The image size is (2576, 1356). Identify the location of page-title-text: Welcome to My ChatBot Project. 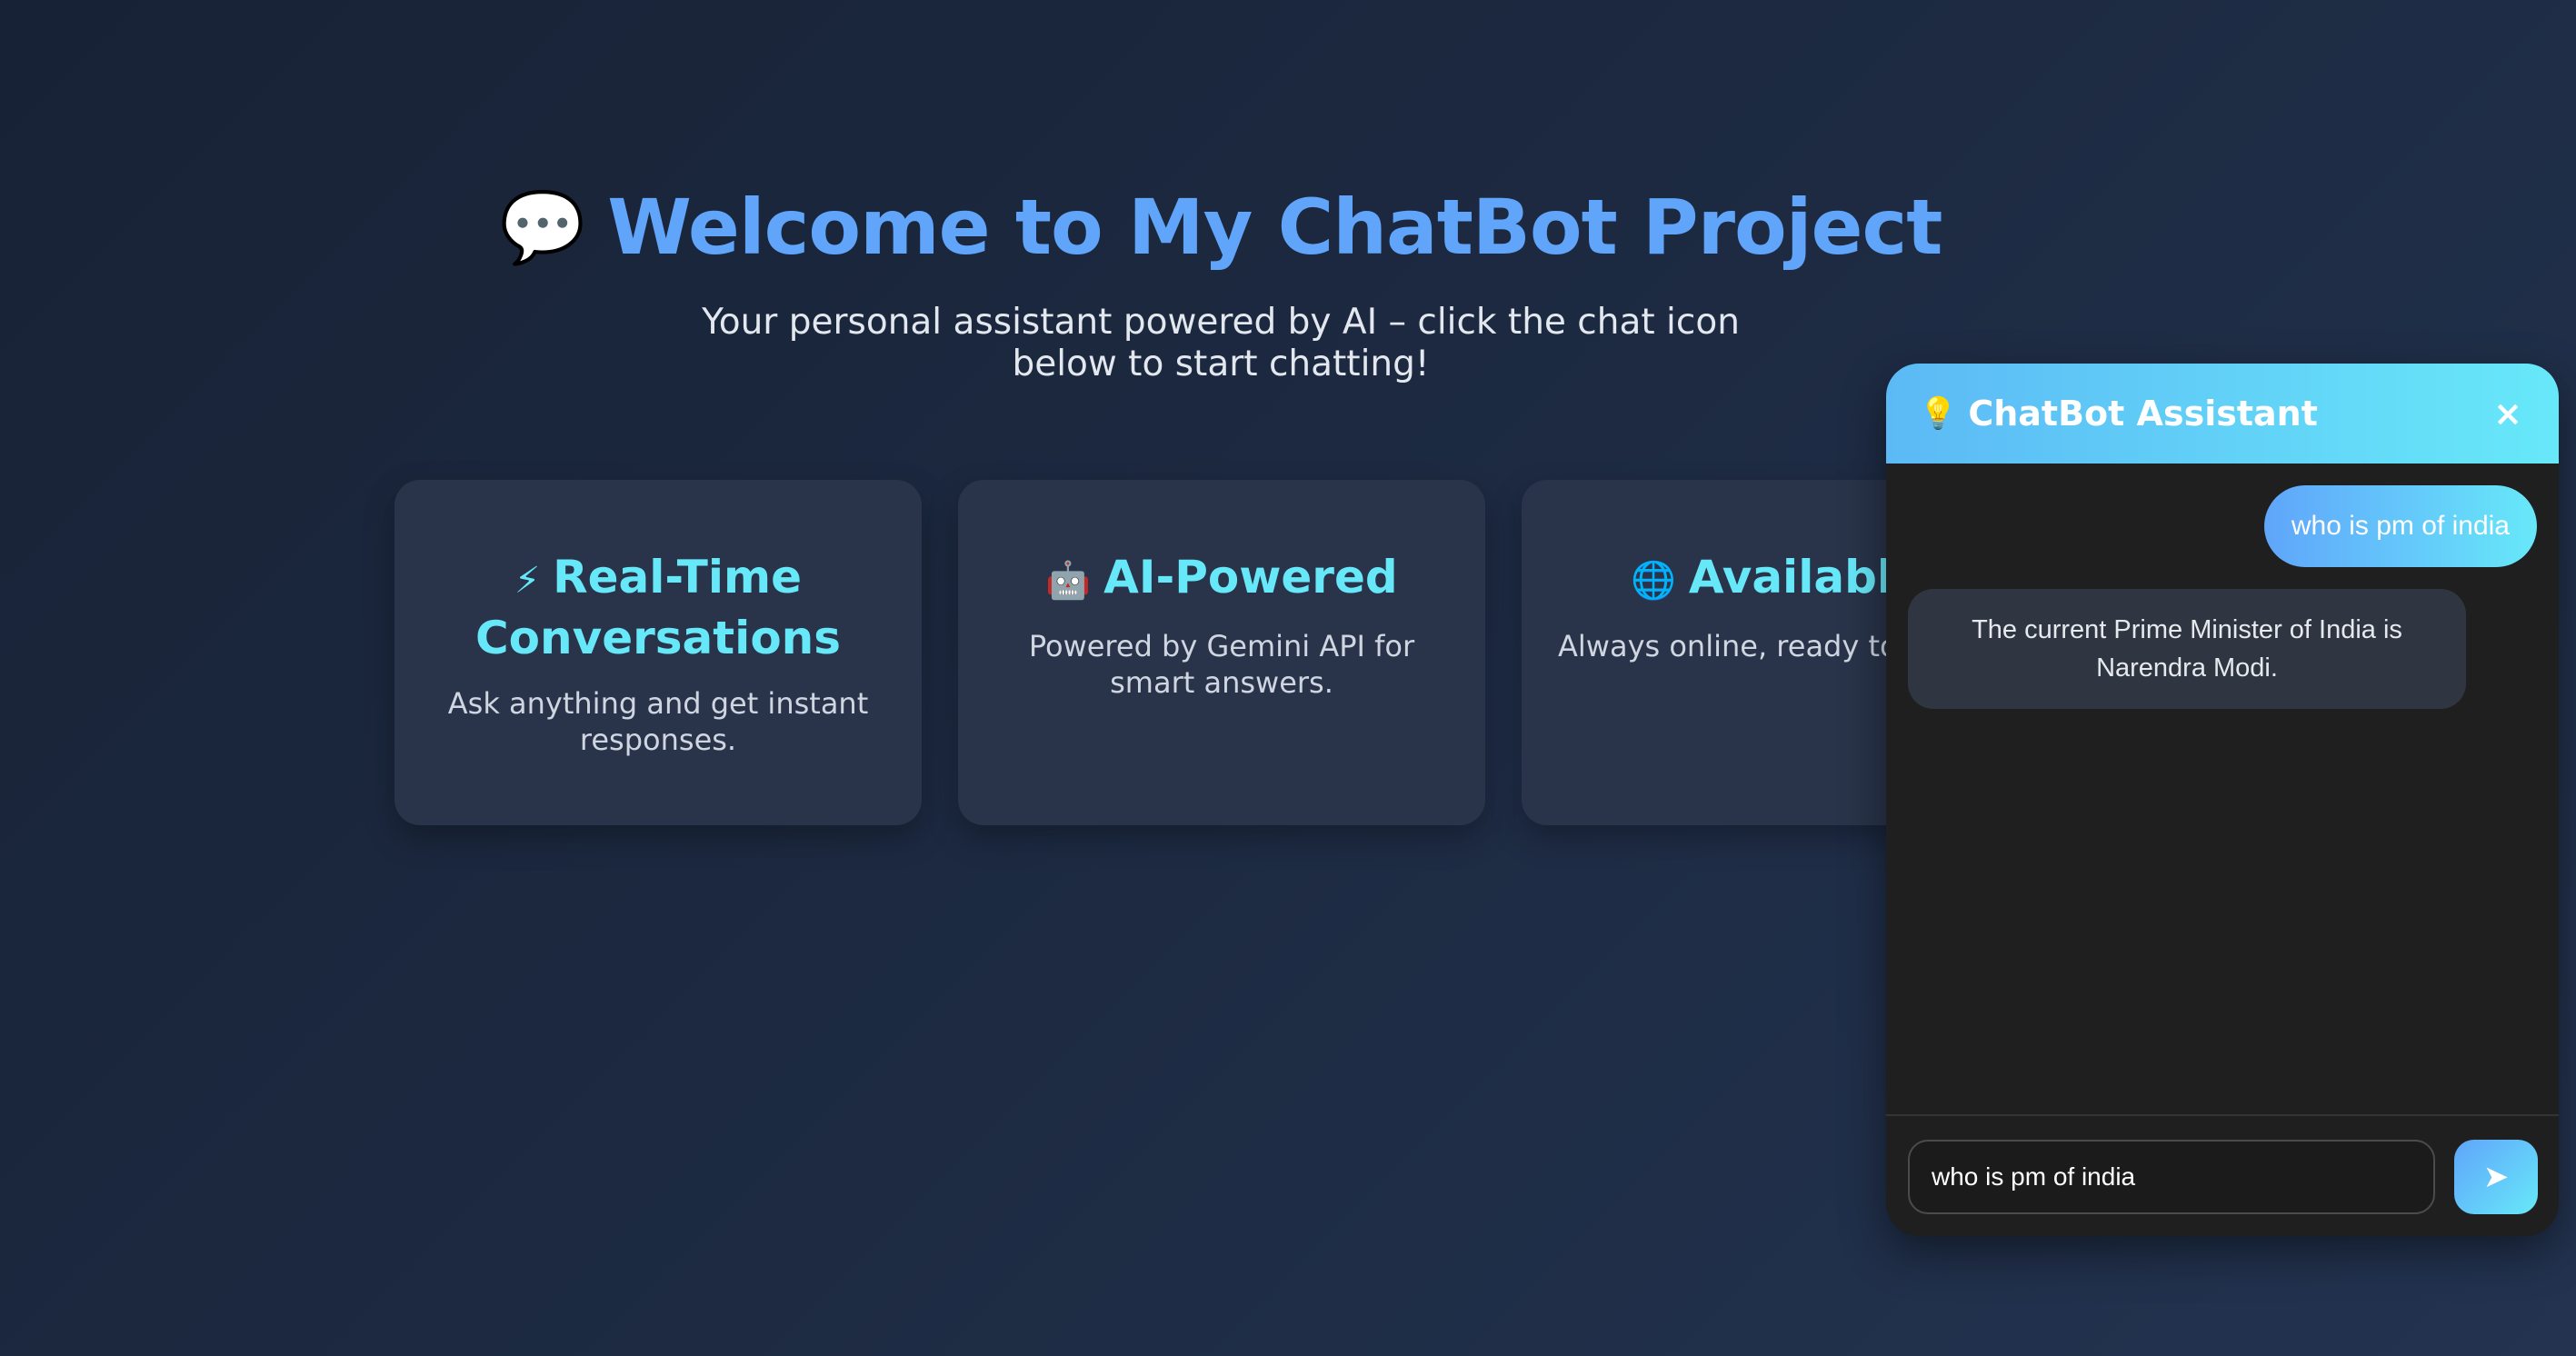
(1274, 228).